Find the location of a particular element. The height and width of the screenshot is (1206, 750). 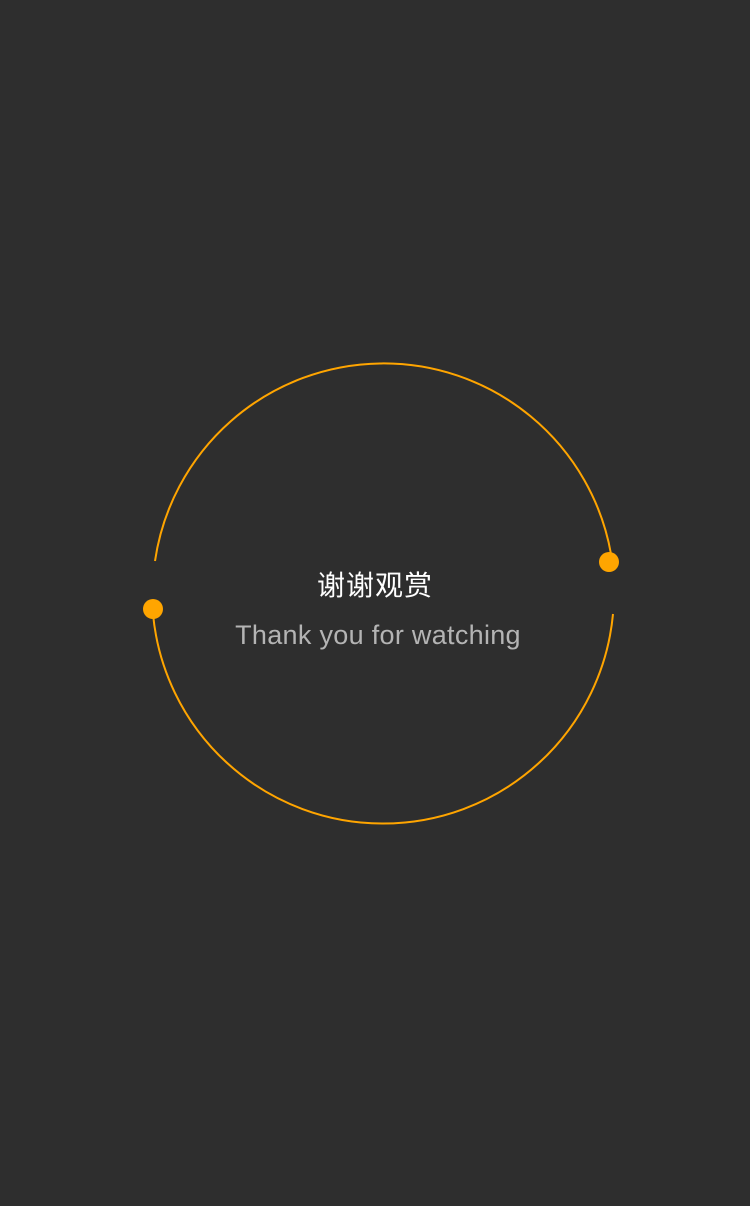

ring-arc-upper is located at coordinates (383, 462).